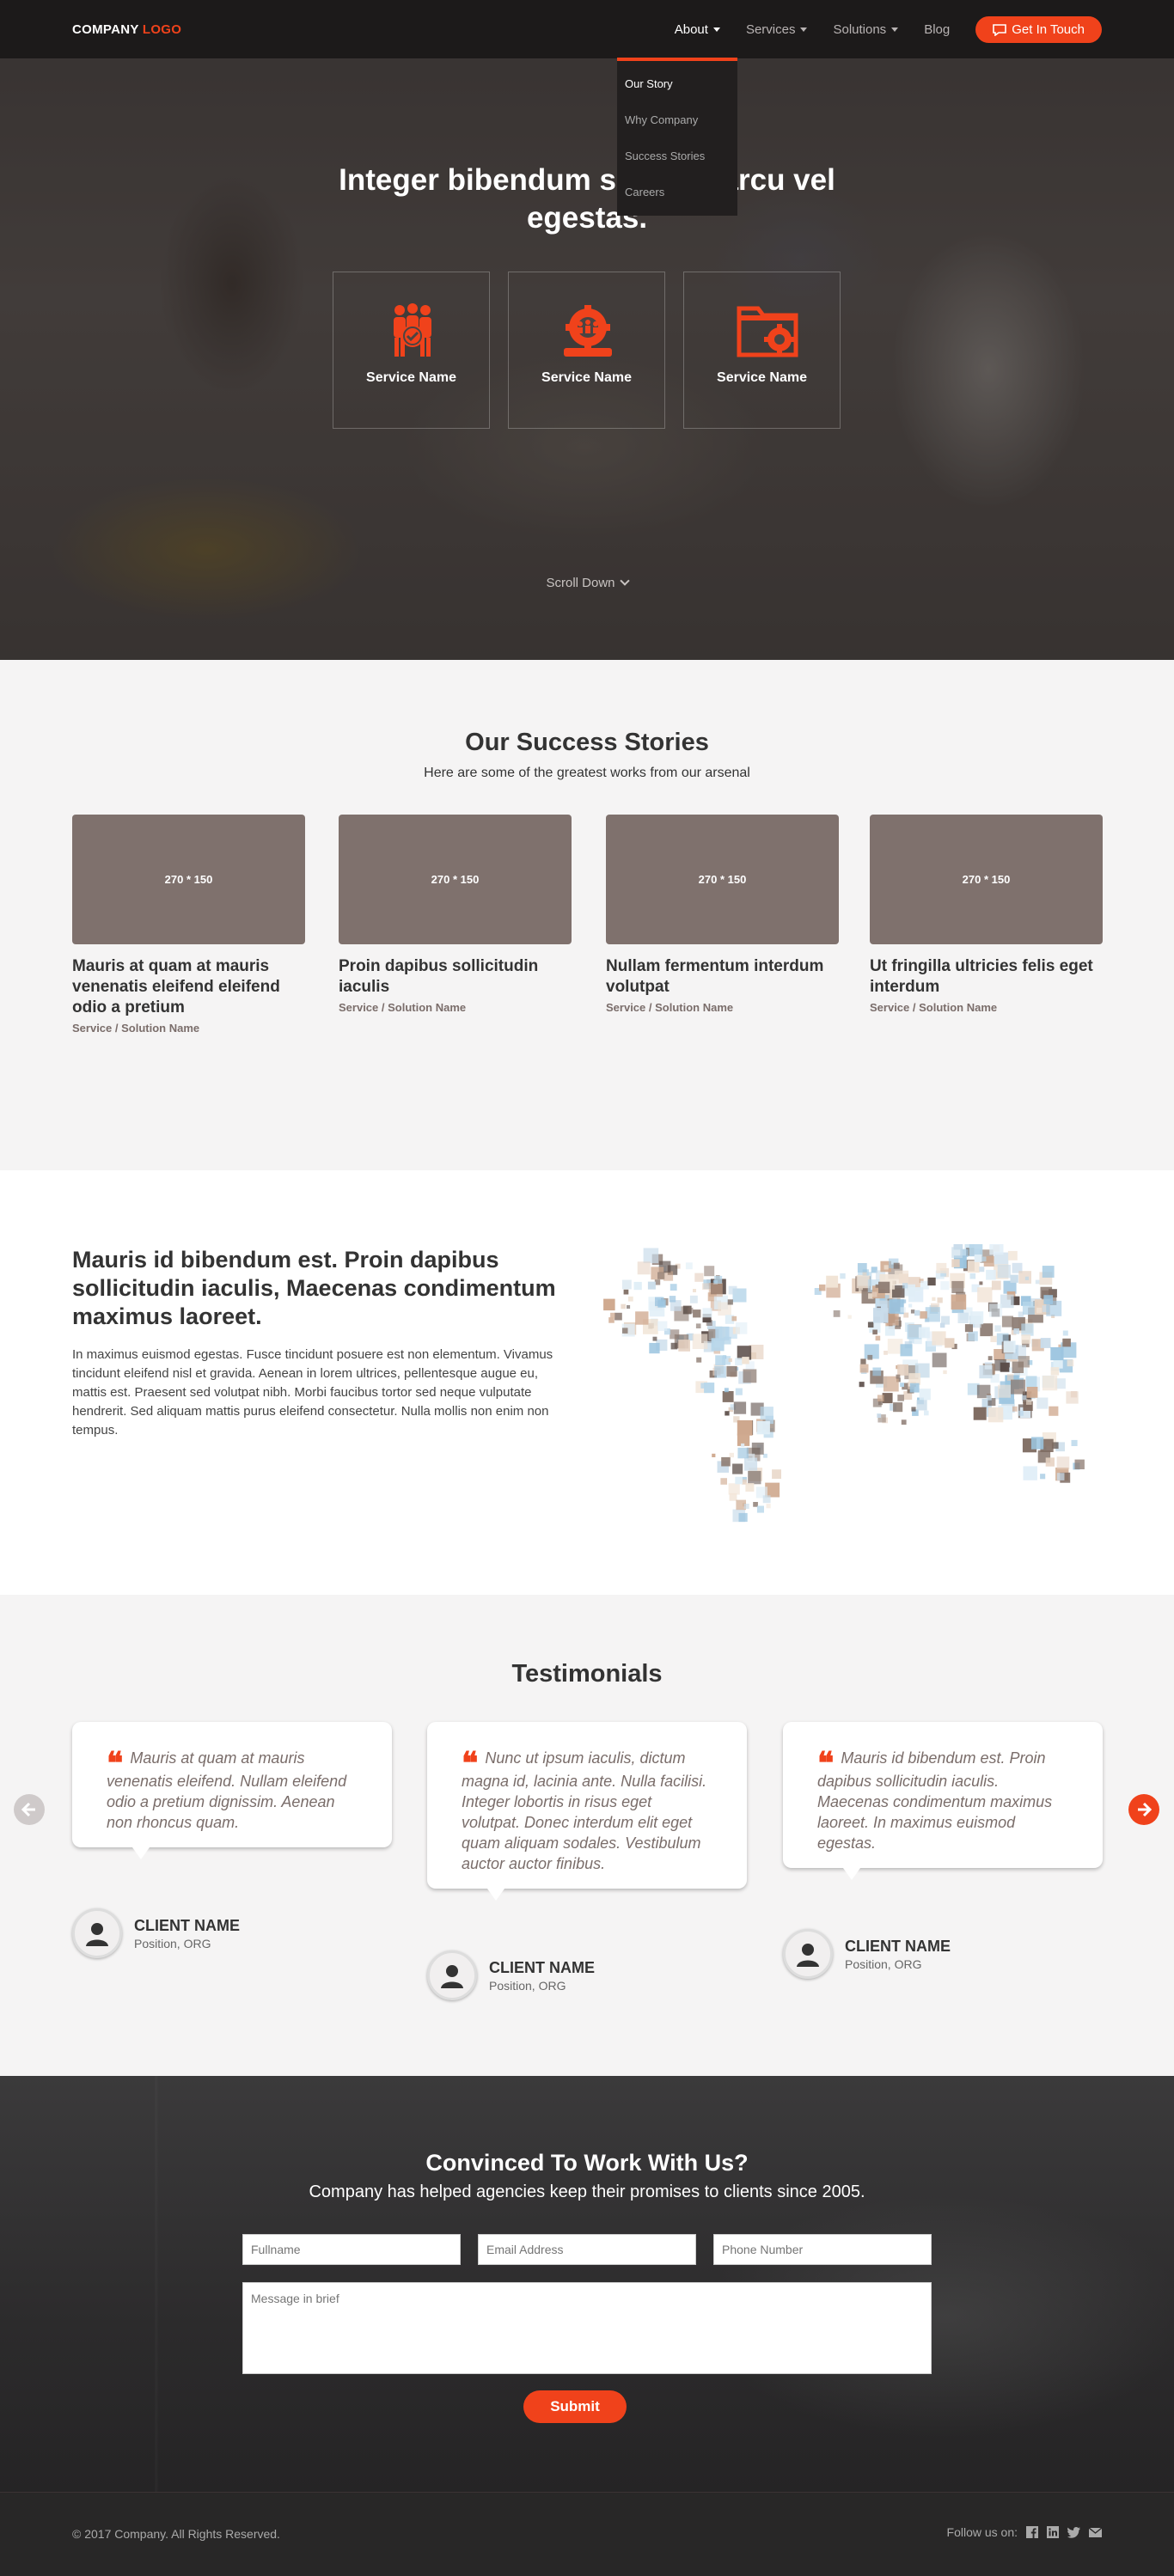 The width and height of the screenshot is (1174, 2576). What do you see at coordinates (351, 2250) in the screenshot?
I see `fullname-field` at bounding box center [351, 2250].